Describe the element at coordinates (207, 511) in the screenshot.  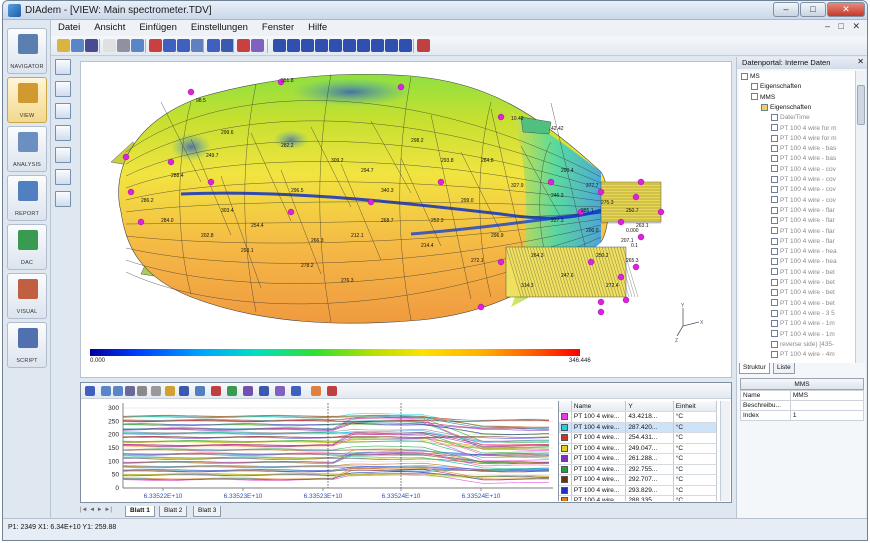
I see `tab-blatt-3: Blatt 3` at that location.